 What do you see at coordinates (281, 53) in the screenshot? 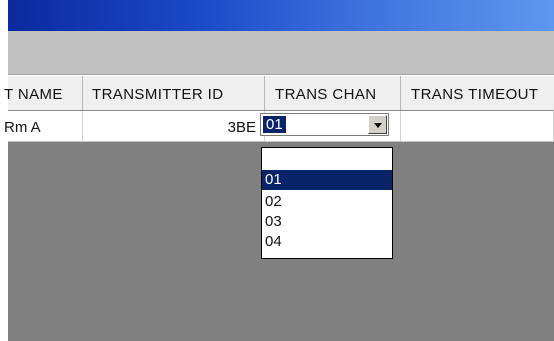
I see `toolbar` at bounding box center [281, 53].